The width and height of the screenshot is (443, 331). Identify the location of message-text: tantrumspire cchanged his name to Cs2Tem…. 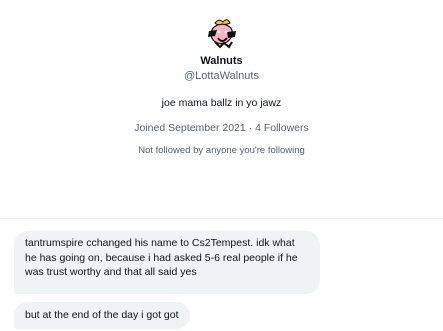
(161, 257).